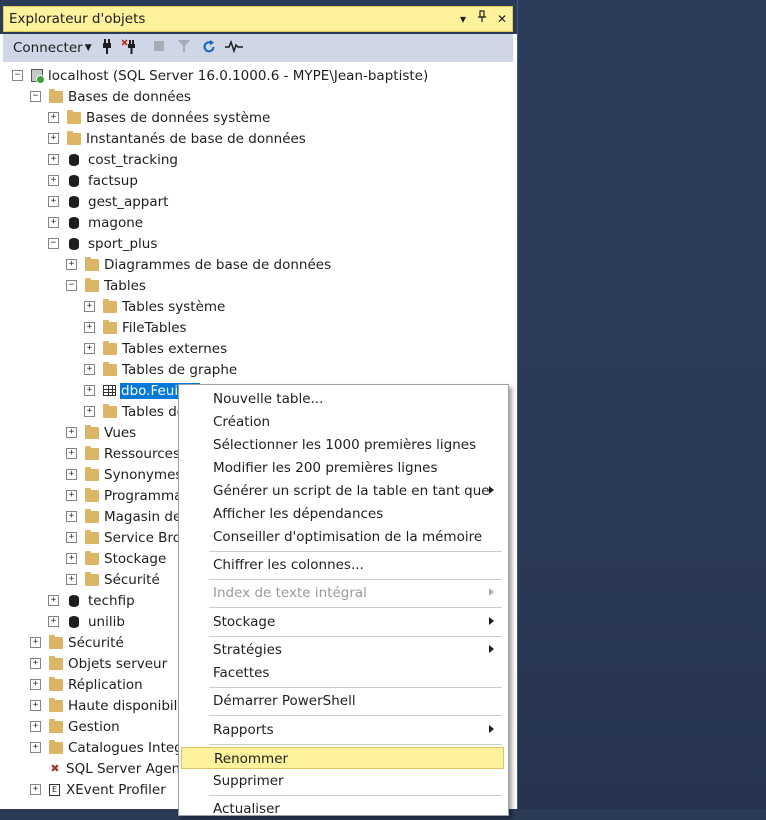 This screenshot has height=820, width=766. Describe the element at coordinates (342, 730) in the screenshot. I see `menu-item-reports: Rapports` at that location.